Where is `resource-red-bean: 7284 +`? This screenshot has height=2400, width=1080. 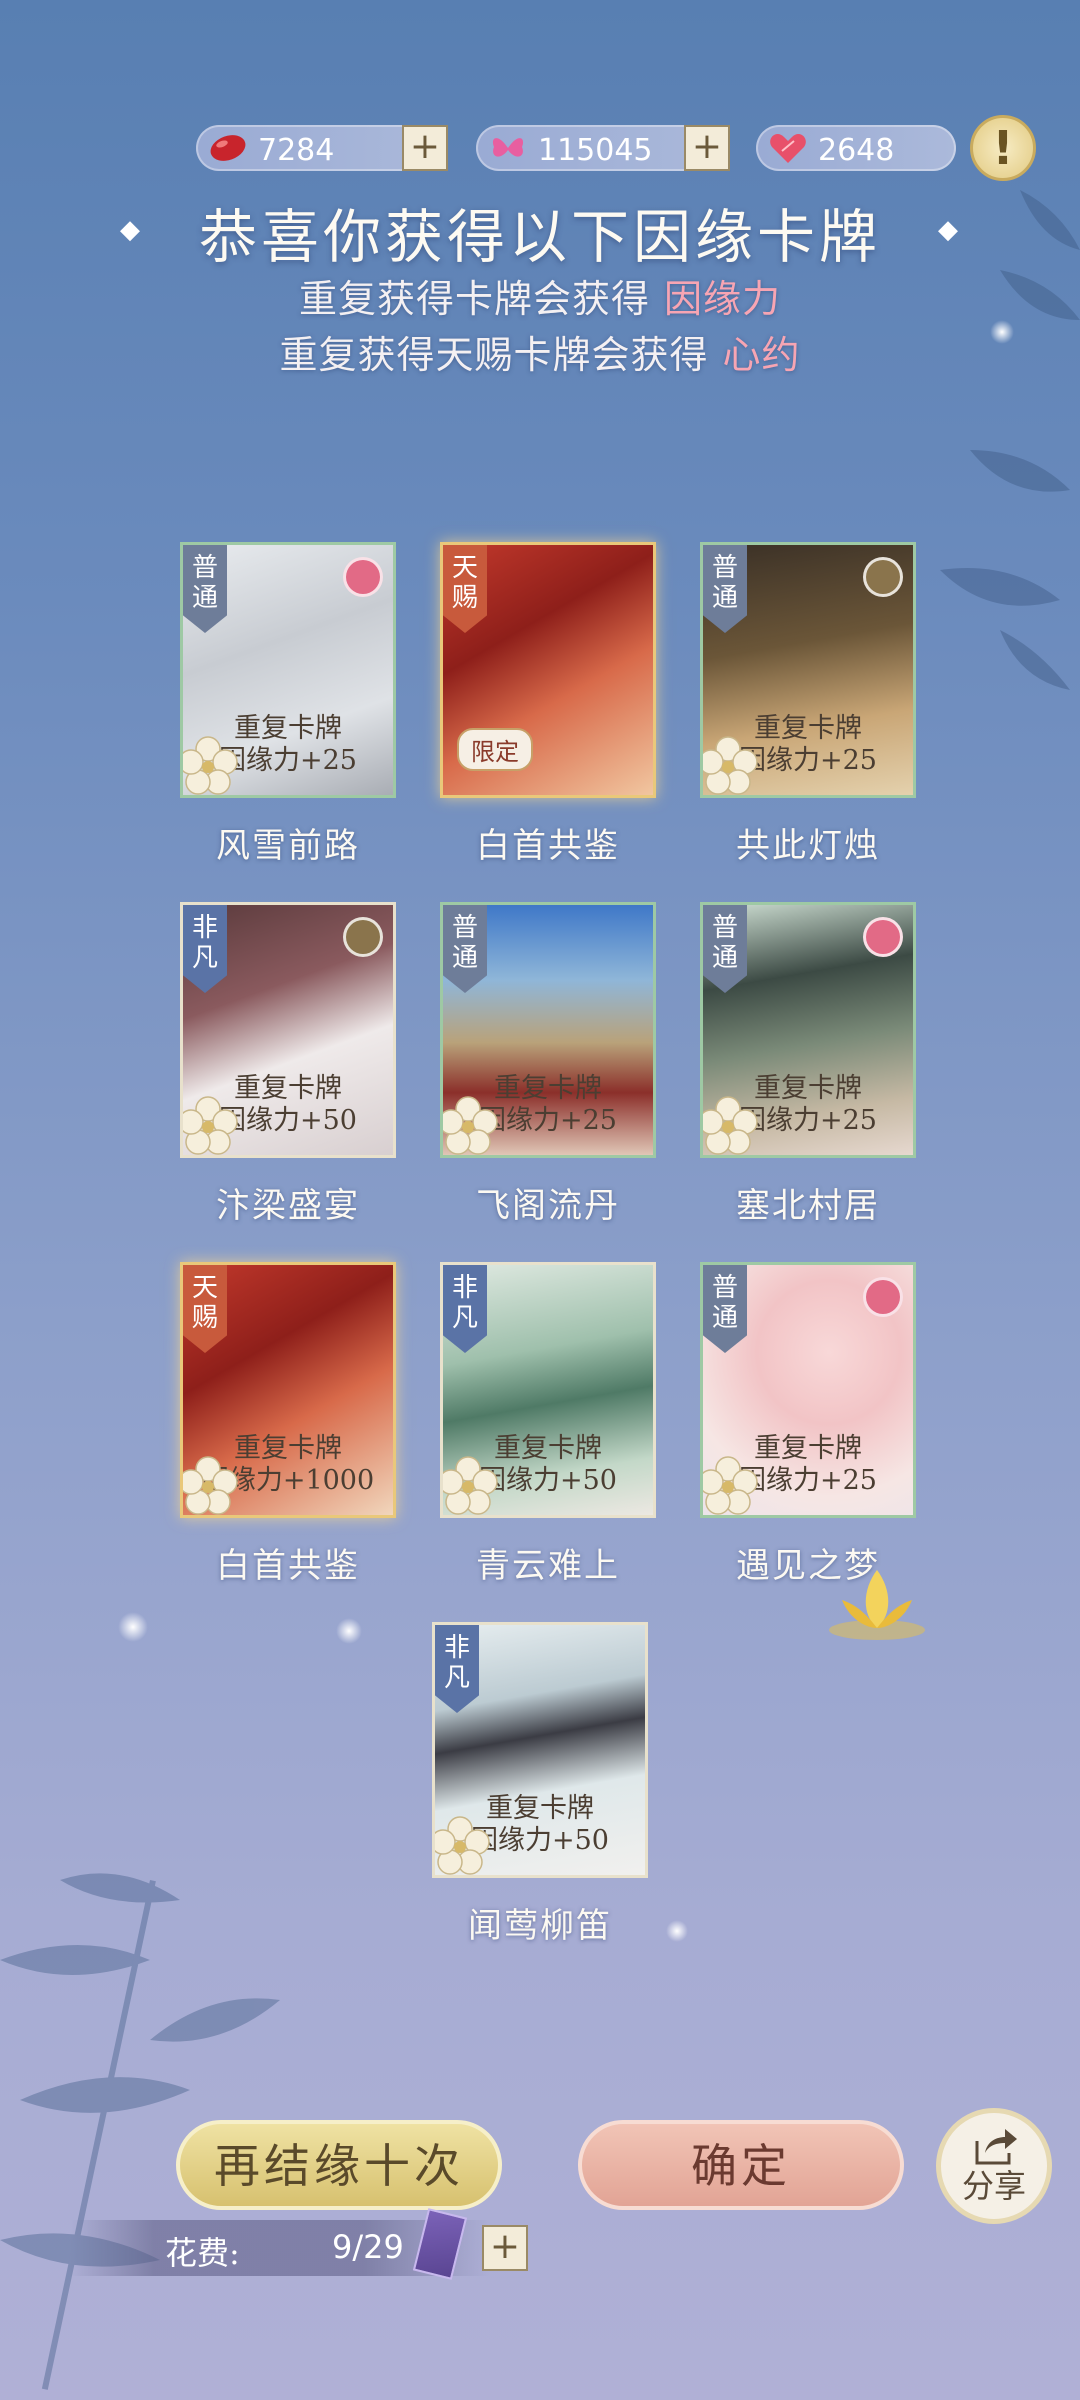
resource-red-bean: 7284 + is located at coordinates (322, 148).